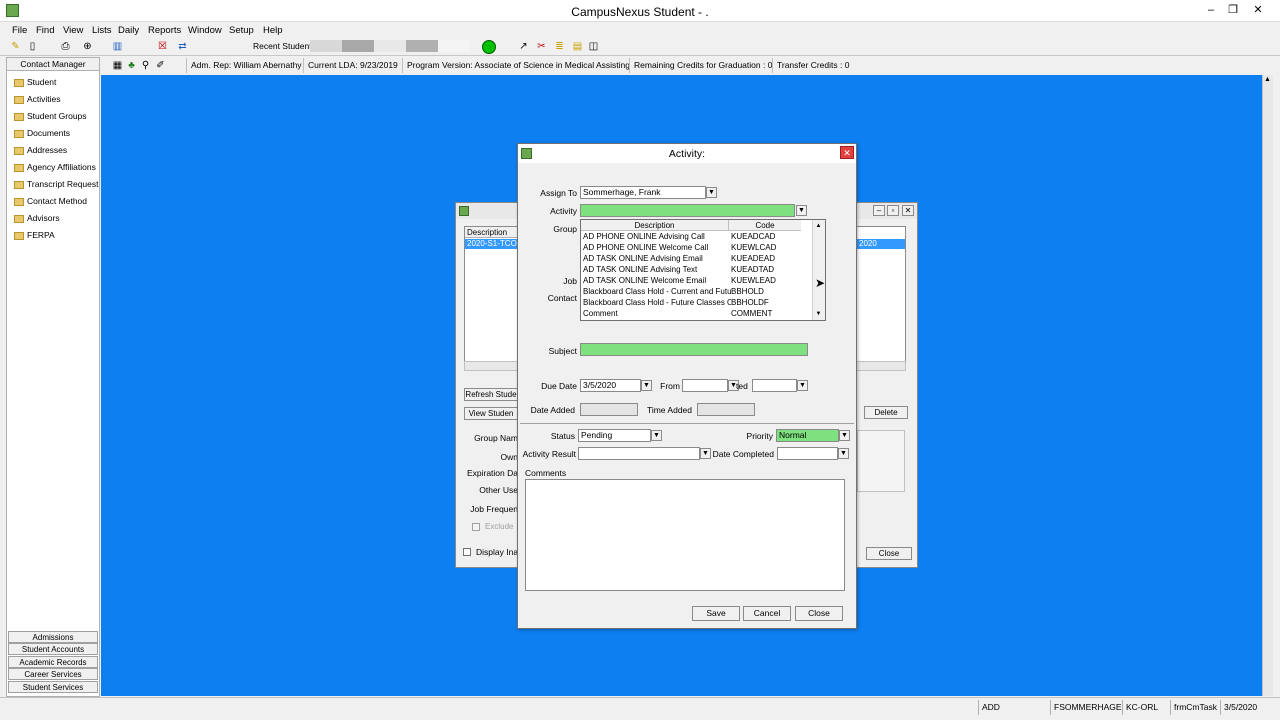 This screenshot has width=1280, height=720. Describe the element at coordinates (32, 46) in the screenshot. I see `new-document-icon: ▯` at that location.